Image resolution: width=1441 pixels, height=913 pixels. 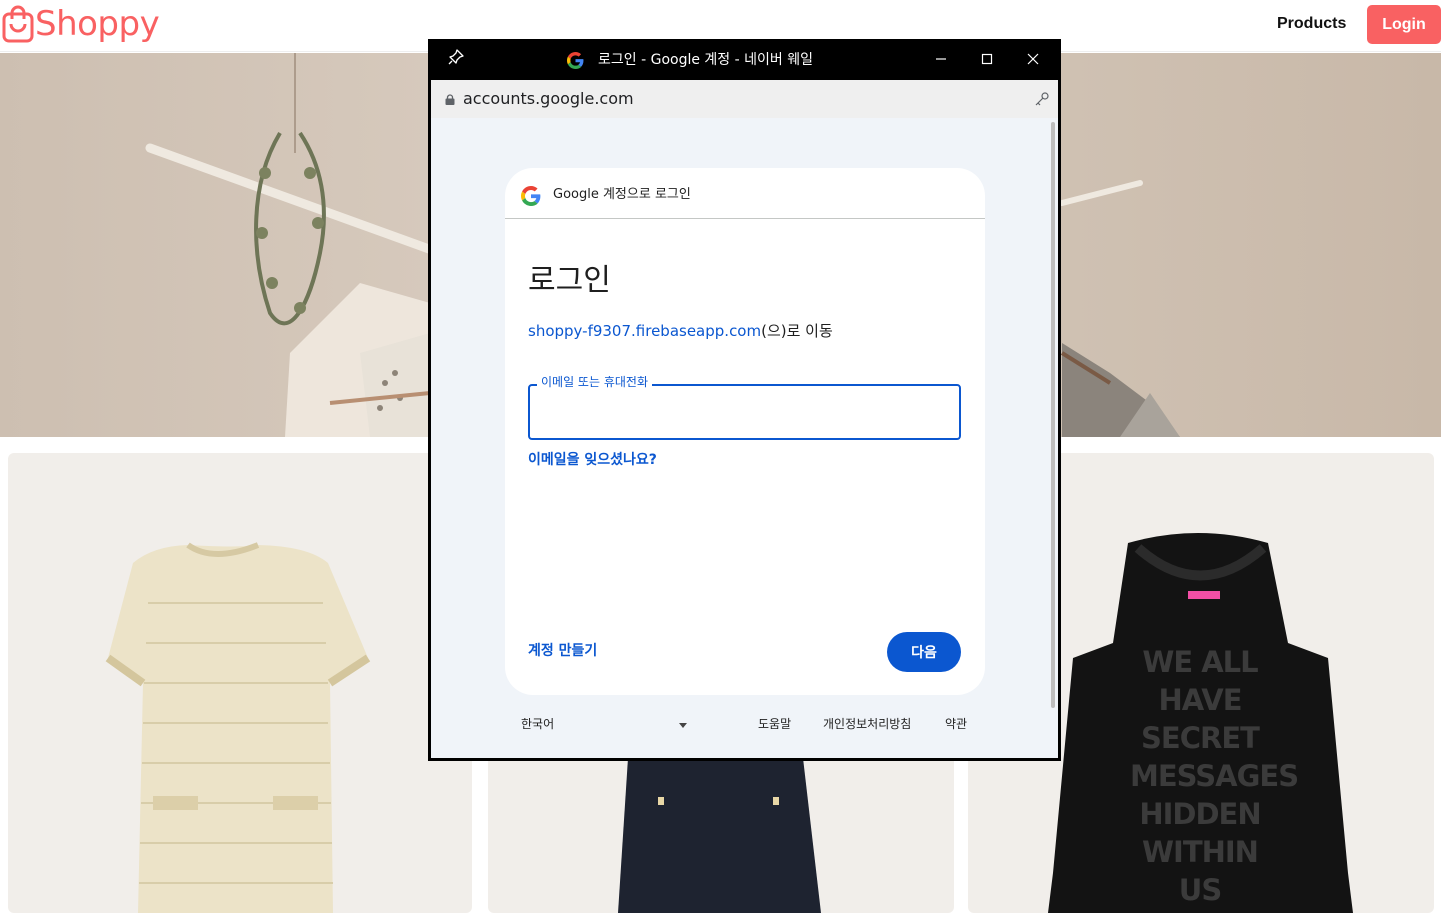 I want to click on minimize-icon, so click(x=941, y=59).